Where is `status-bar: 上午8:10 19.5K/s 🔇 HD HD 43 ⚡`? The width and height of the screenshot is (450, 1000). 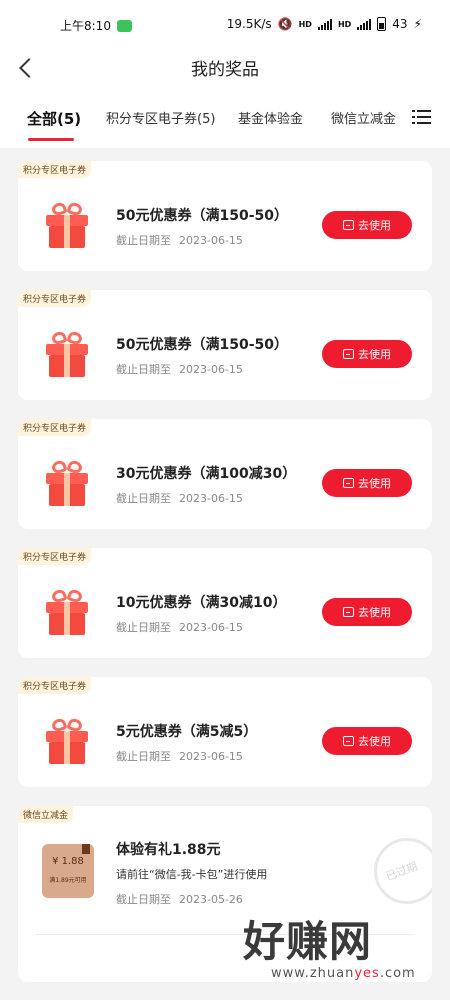 status-bar: 上午8:10 19.5K/s 🔇 HD HD 43 ⚡ is located at coordinates (225, 24).